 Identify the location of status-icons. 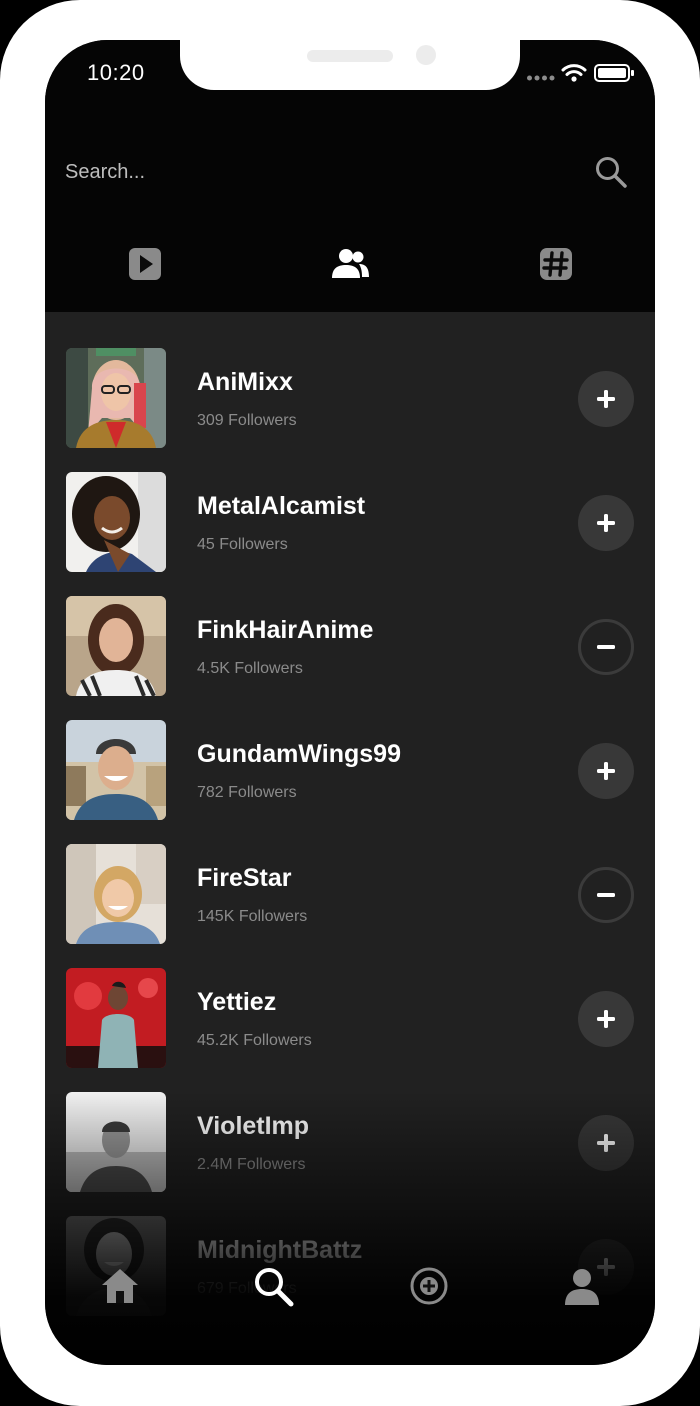
(580, 73).